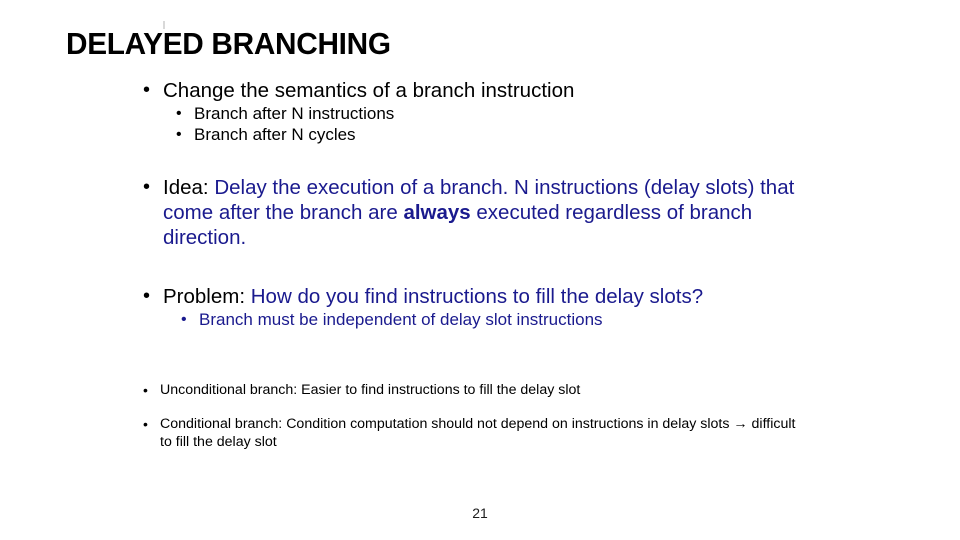  What do you see at coordinates (294, 113) in the screenshot?
I see `subbullet-branch-after-instructions-text: Branch after N instructions` at bounding box center [294, 113].